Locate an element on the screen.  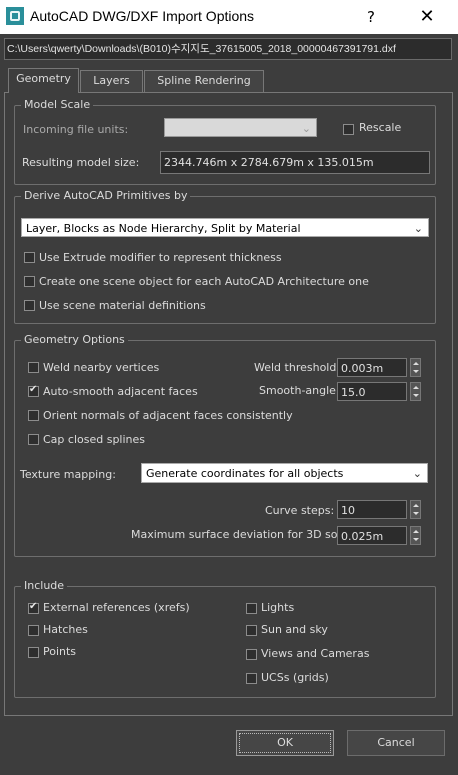
cap-splines-label: Cap closed splines is located at coordinates (94, 439).